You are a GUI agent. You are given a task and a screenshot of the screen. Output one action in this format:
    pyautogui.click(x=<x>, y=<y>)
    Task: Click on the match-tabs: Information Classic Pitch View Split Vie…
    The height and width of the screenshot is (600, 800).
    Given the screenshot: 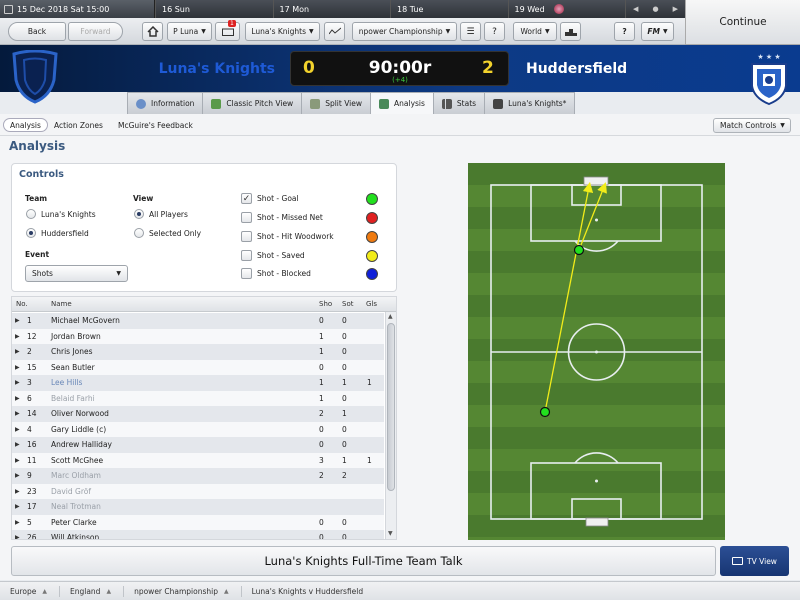 What is the action you would take?
    pyautogui.click(x=351, y=103)
    